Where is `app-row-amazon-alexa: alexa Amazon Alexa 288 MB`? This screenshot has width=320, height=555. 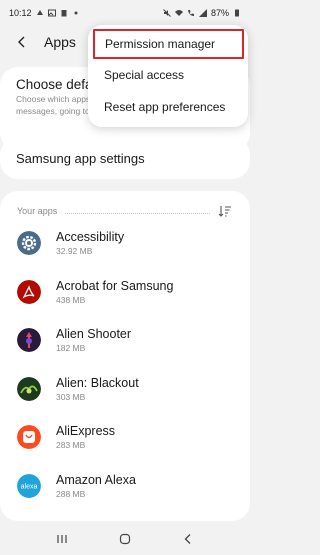
app-row-amazon-alexa: alexa Amazon Alexa 288 MB is located at coordinates (125, 486).